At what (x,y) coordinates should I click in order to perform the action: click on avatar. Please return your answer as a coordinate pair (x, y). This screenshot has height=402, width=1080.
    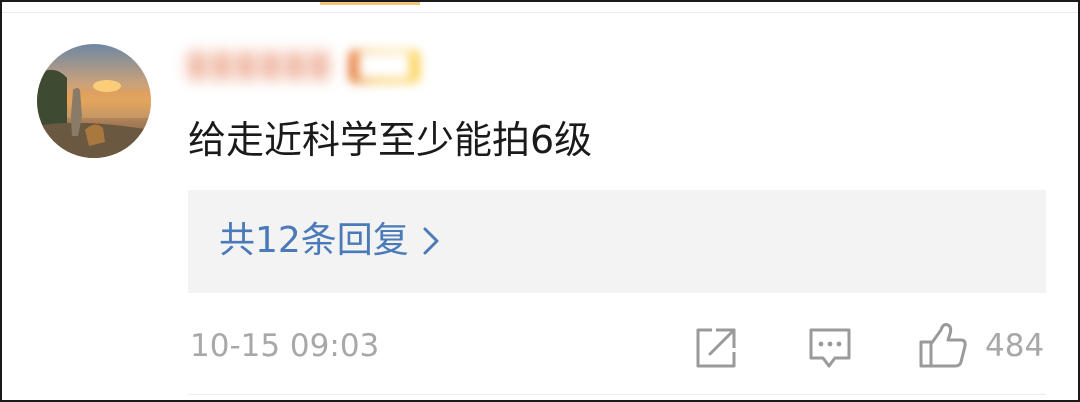
    Looking at the image, I should click on (94, 101).